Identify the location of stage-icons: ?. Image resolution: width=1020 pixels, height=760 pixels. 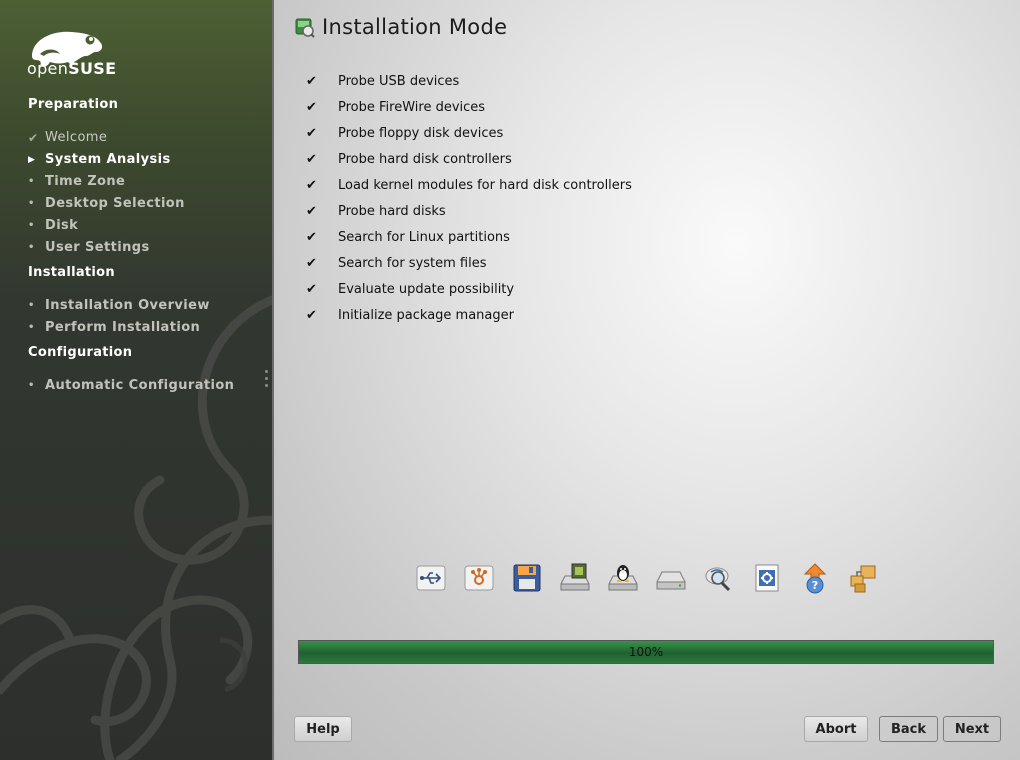
(655, 578).